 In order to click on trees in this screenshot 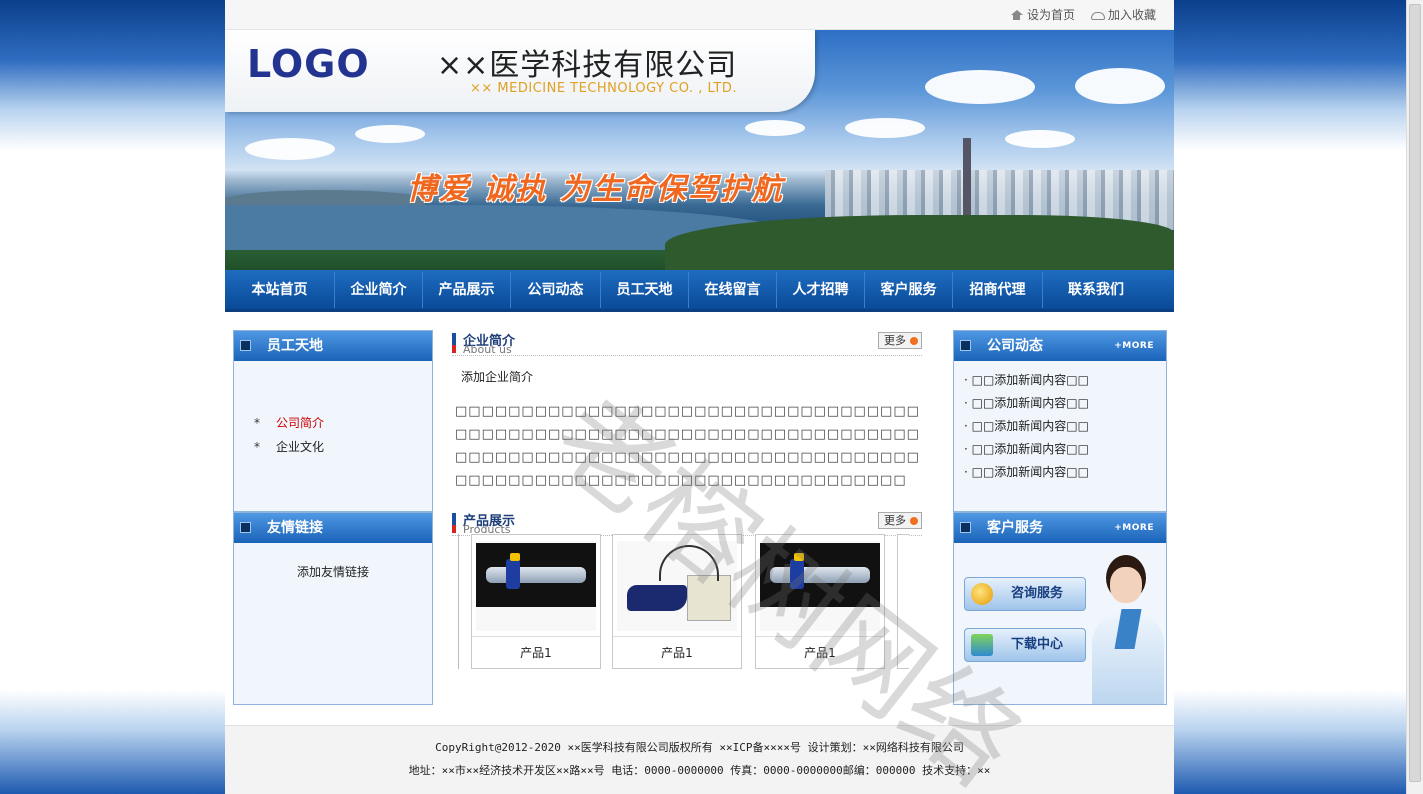, I will do `click(919, 242)`.